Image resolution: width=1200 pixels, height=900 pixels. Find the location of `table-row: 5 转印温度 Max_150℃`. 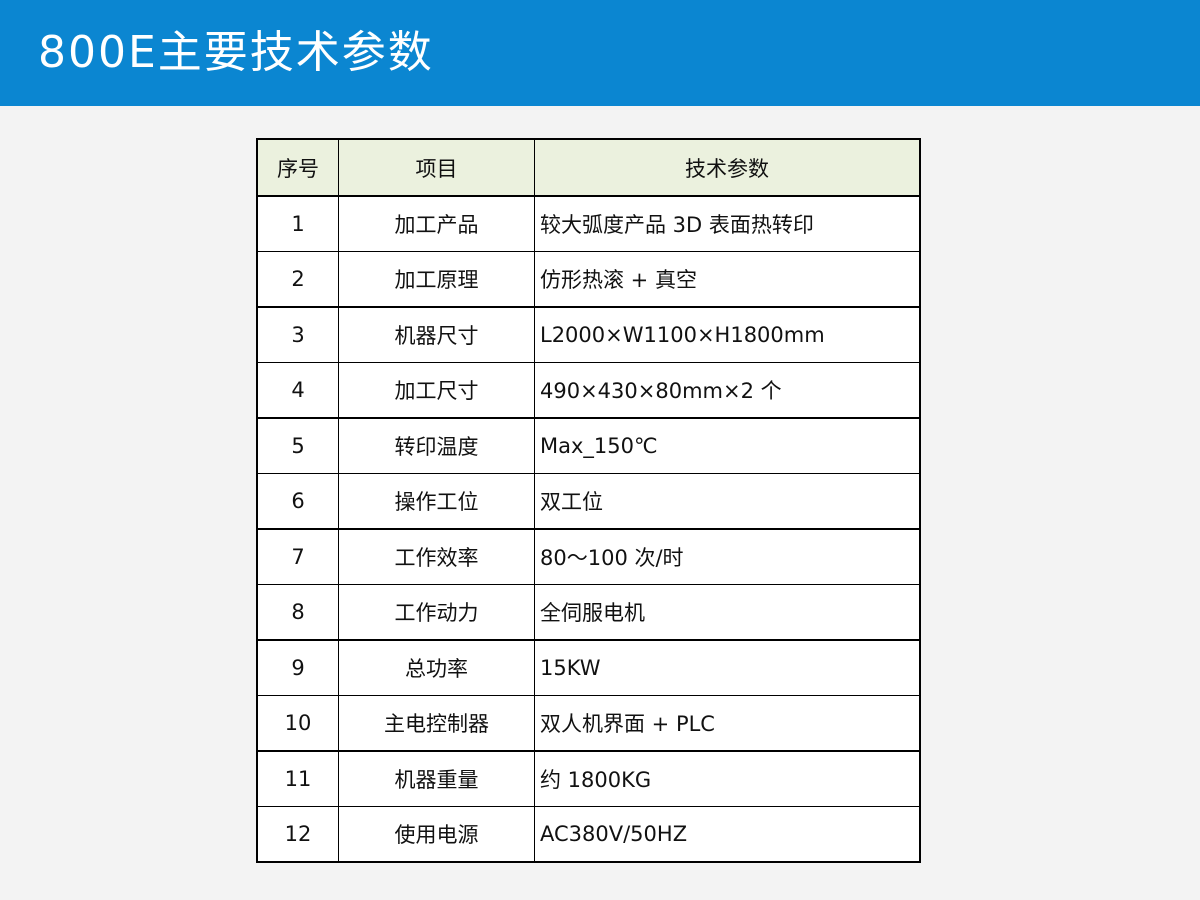

table-row: 5 转印温度 Max_150℃ is located at coordinates (588, 445).